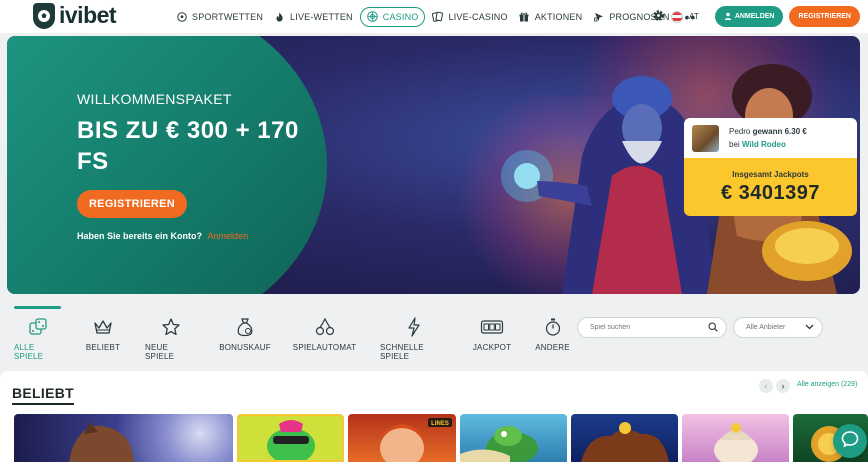  I want to click on category-alle-spiele: ALLE SPIELE, so click(37, 339).